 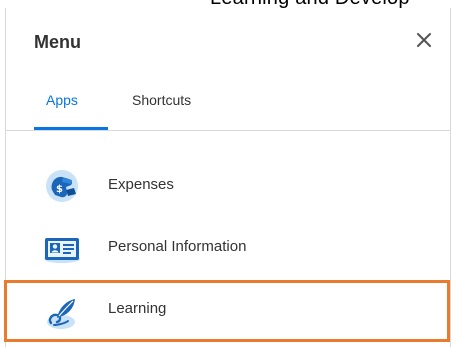 I want to click on learning-icon, so click(x=62, y=310).